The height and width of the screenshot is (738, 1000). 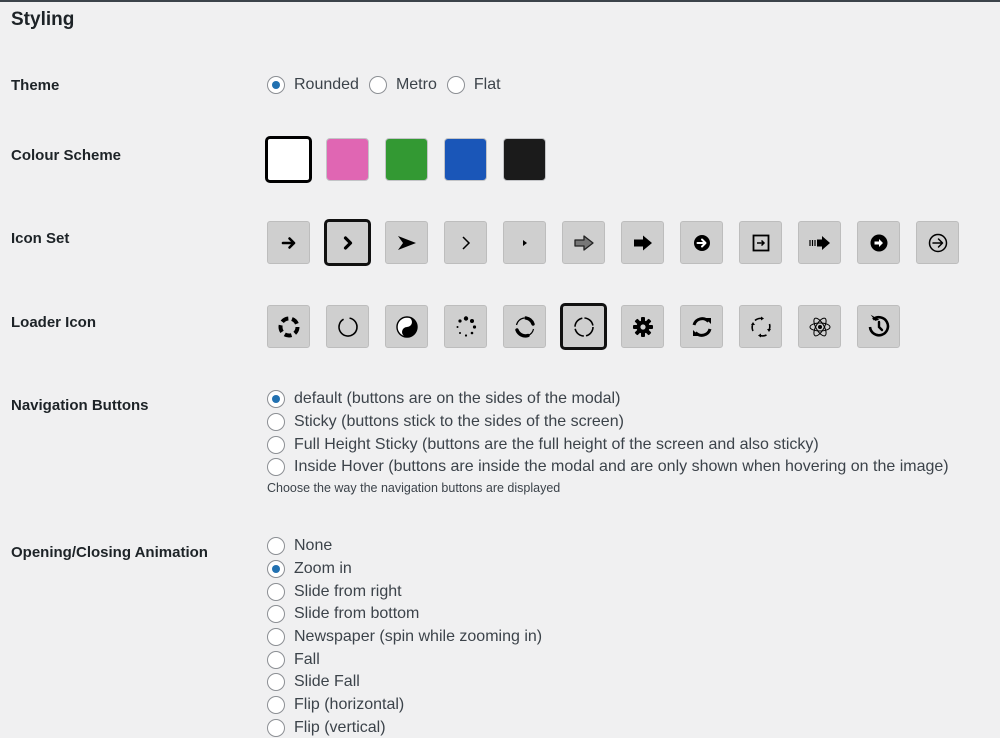 I want to click on icon-set-group, so click(x=621, y=242).